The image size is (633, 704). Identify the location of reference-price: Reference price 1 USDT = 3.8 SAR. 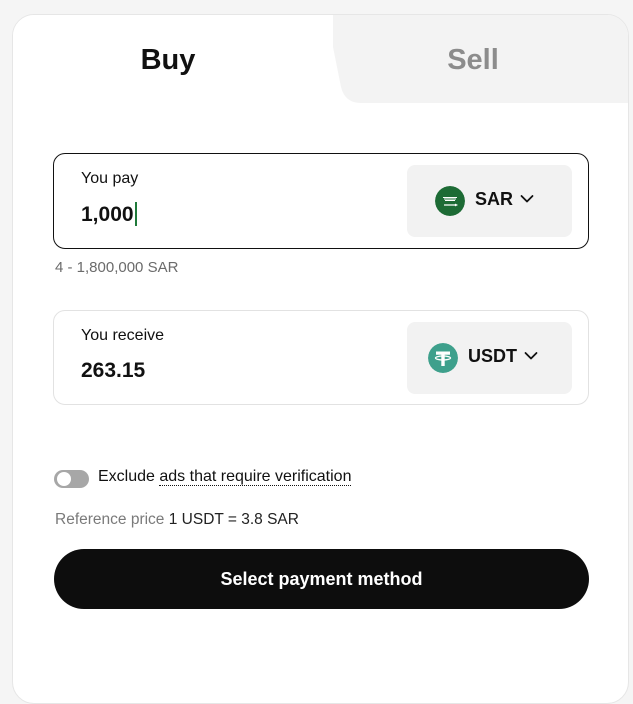
(177, 520).